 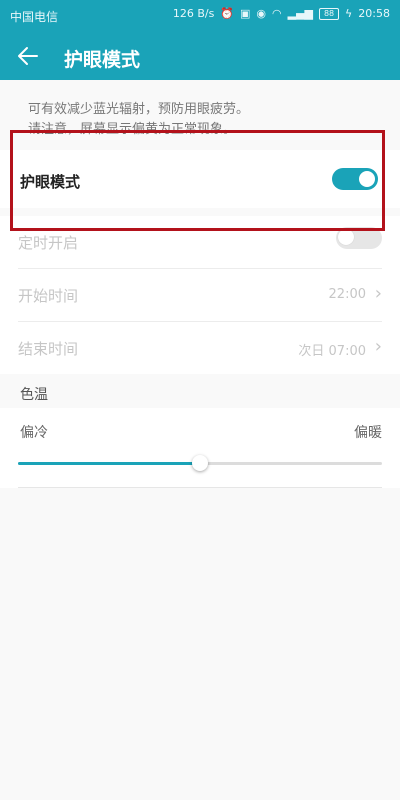 I want to click on start-time-row: 开始时间 22:00 ›, so click(x=200, y=295).